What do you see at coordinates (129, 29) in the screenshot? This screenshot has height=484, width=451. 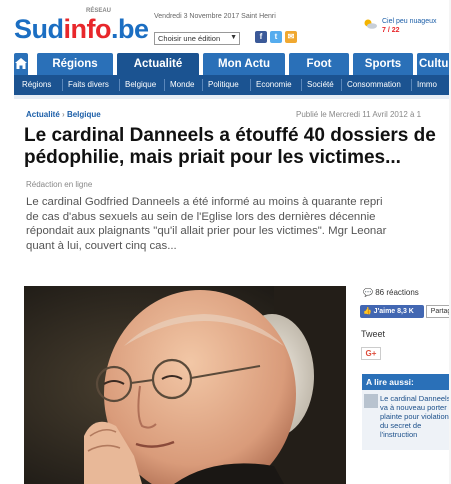 I see `logo-be: .be` at bounding box center [129, 29].